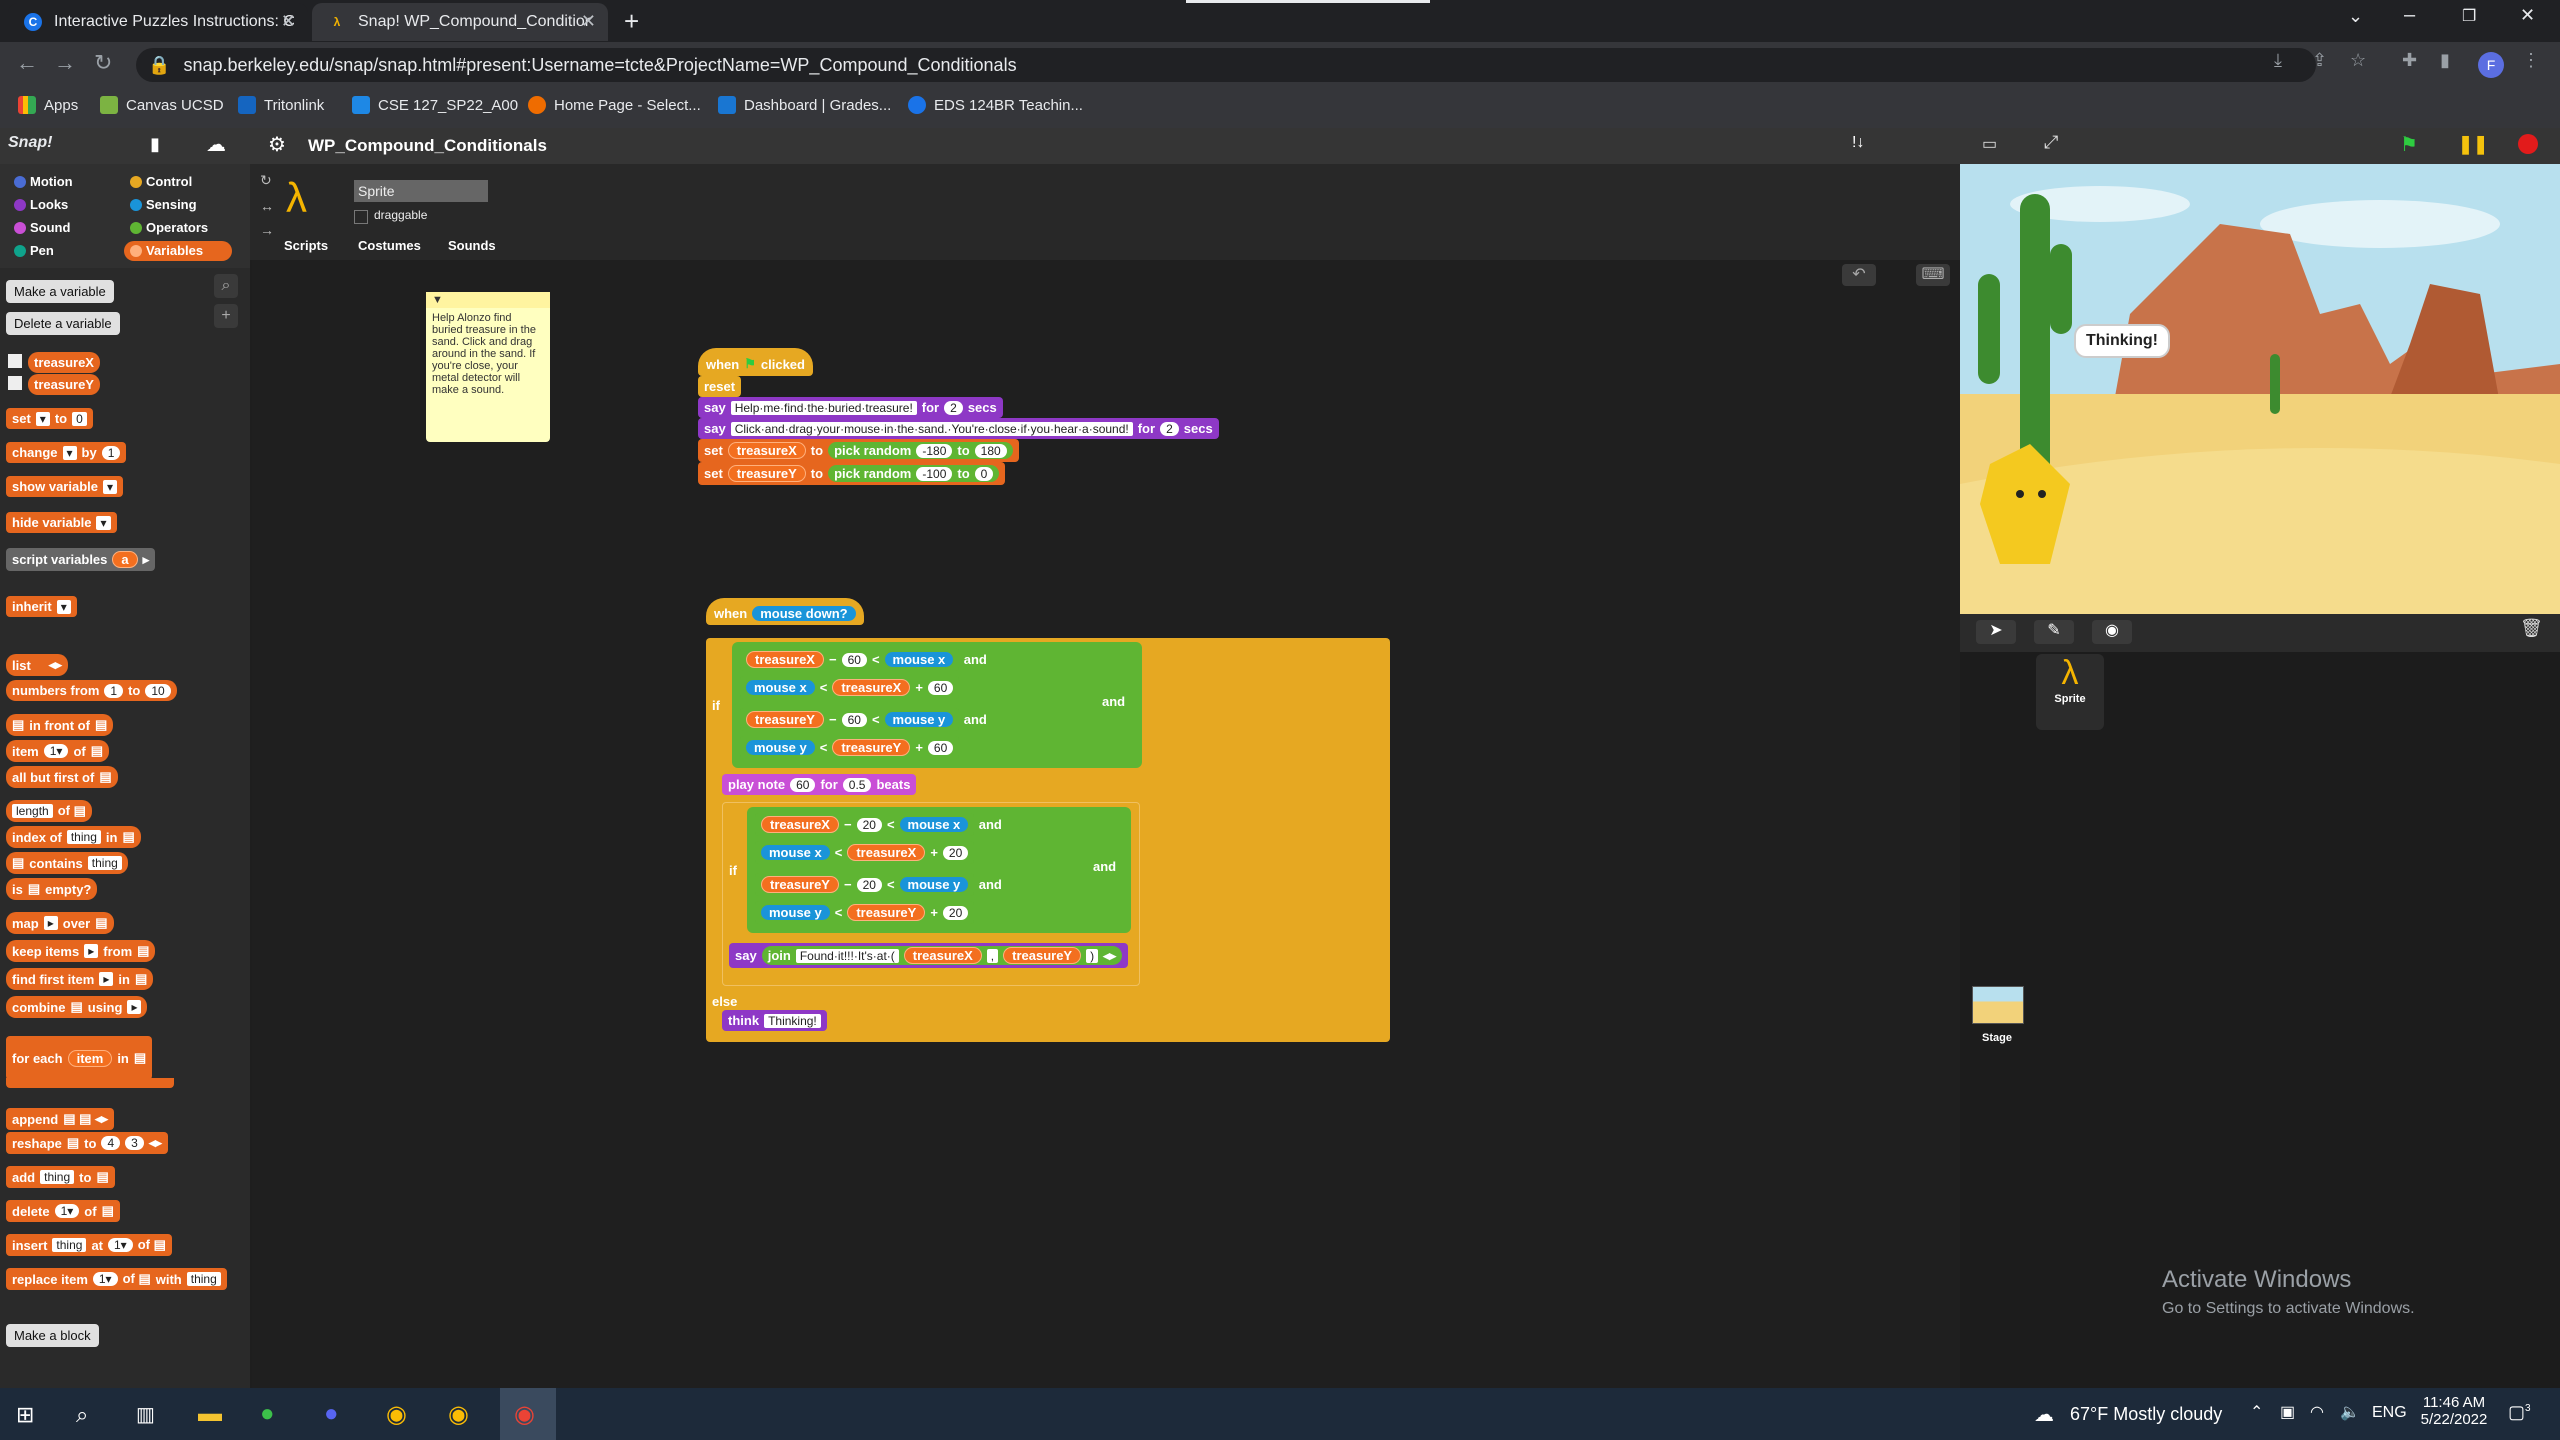 Image resolution: width=2560 pixels, height=1440 pixels. I want to click on sprite-name-field: Sprite, so click(421, 191).